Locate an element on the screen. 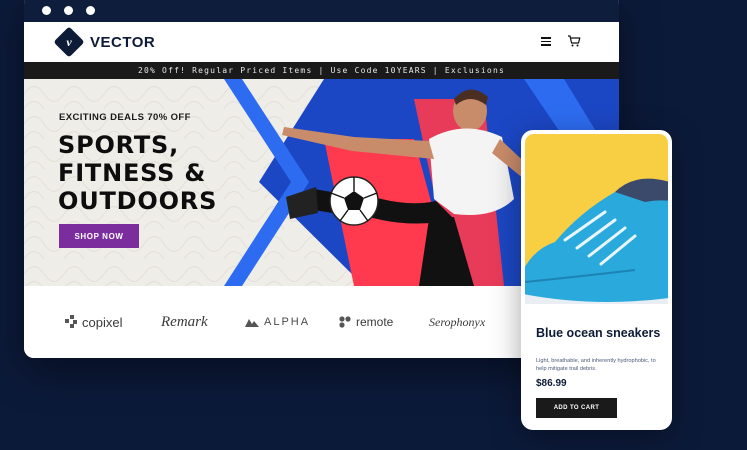 This screenshot has height=450, width=747. brand-name: Serophonyx is located at coordinates (457, 321).